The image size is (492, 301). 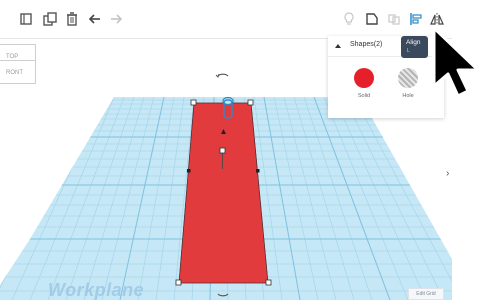 I want to click on align-icon, so click(x=416, y=19).